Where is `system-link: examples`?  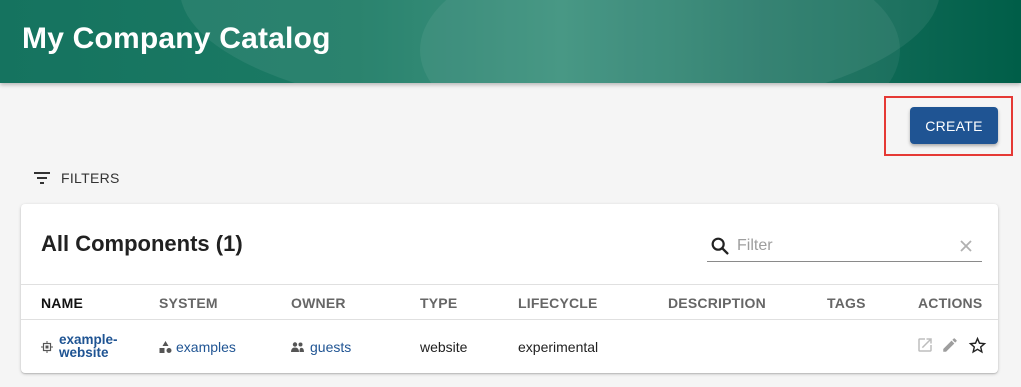
system-link: examples is located at coordinates (206, 347).